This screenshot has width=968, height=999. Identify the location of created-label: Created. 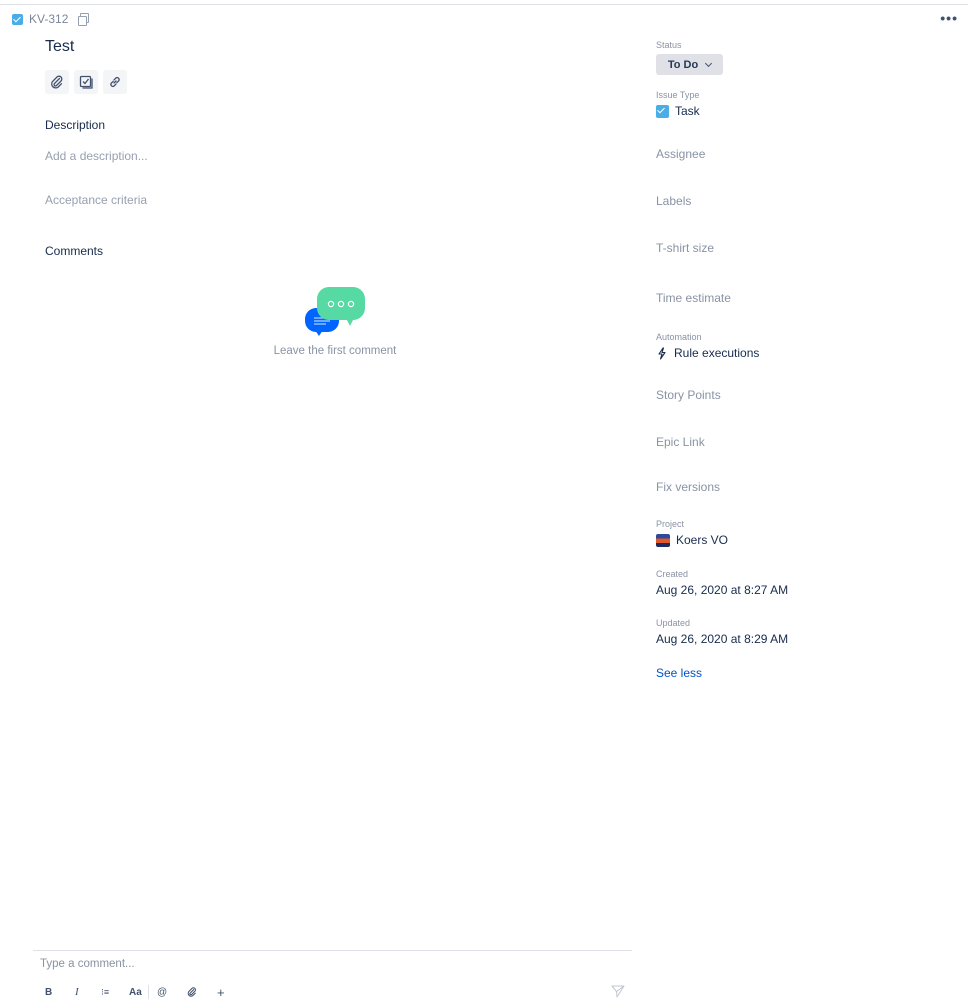
(672, 574).